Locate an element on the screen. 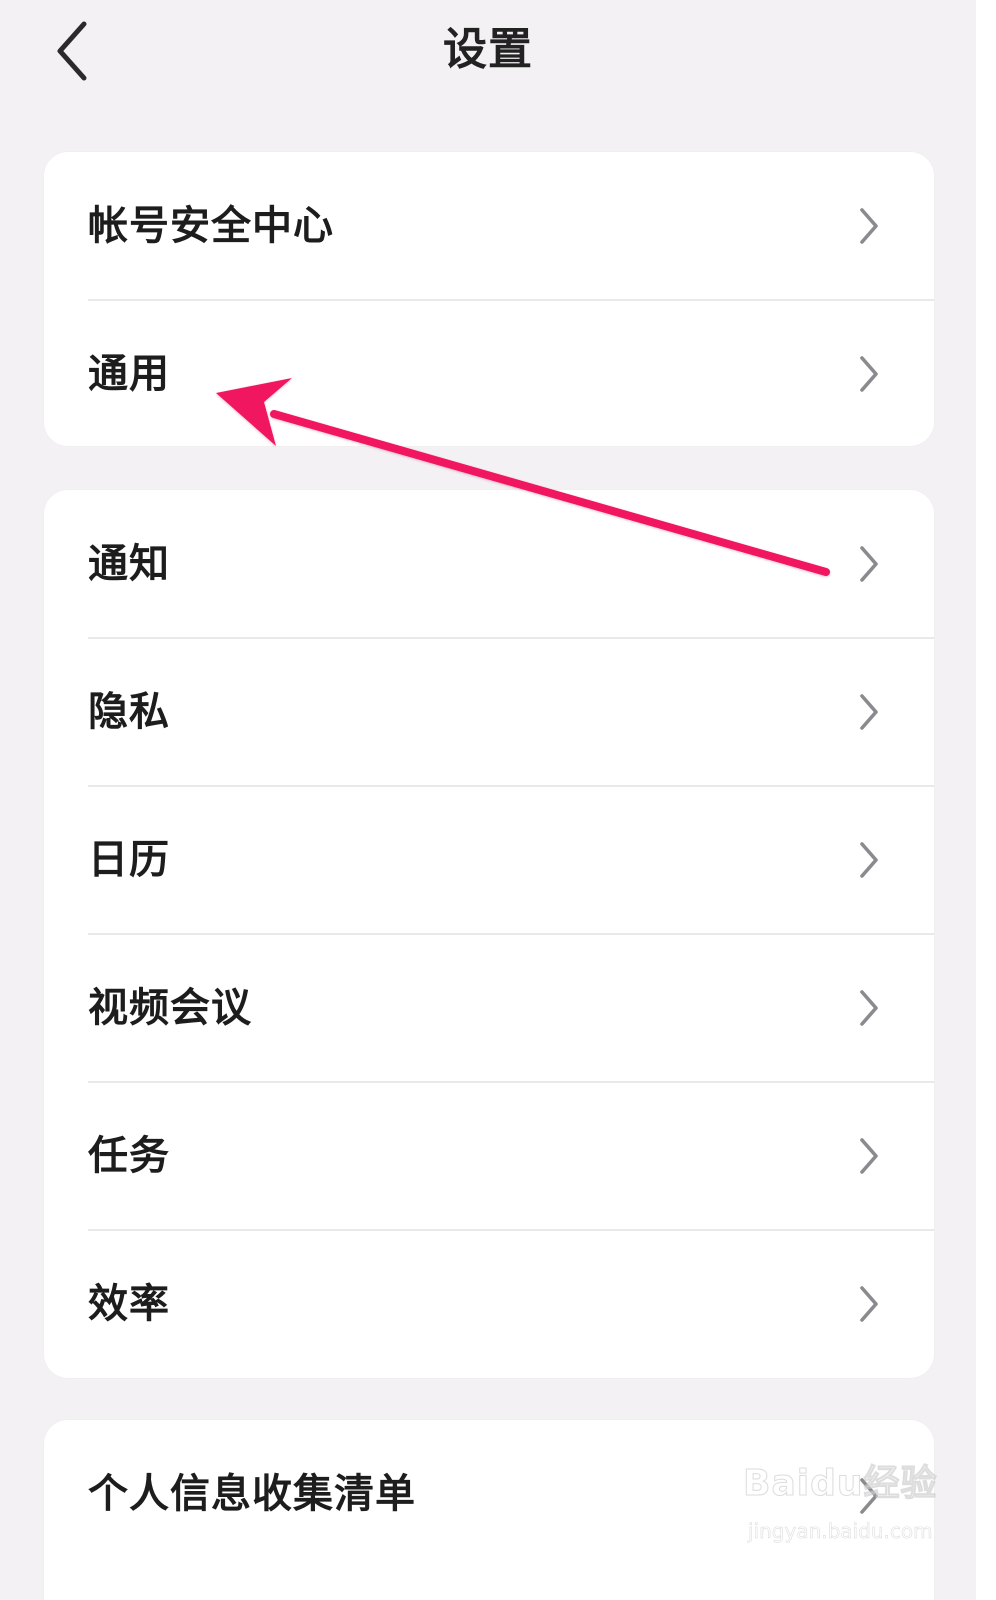 The image size is (996, 1600). settings-group-personal-info: 个人信息收集清单 is located at coordinates (489, 1510).